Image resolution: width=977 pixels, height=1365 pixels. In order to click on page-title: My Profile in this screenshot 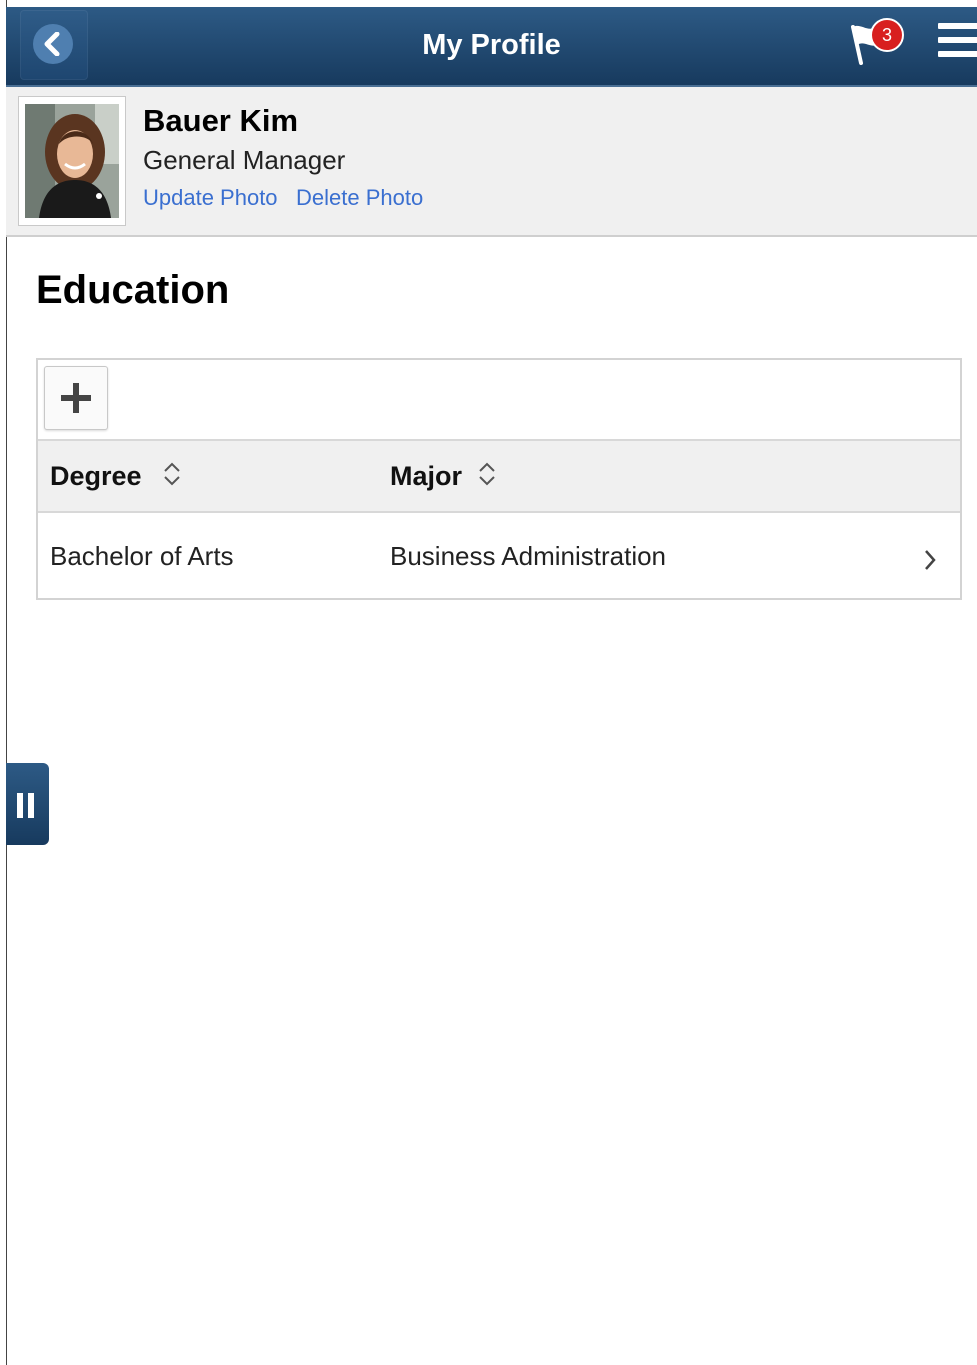, I will do `click(491, 45)`.